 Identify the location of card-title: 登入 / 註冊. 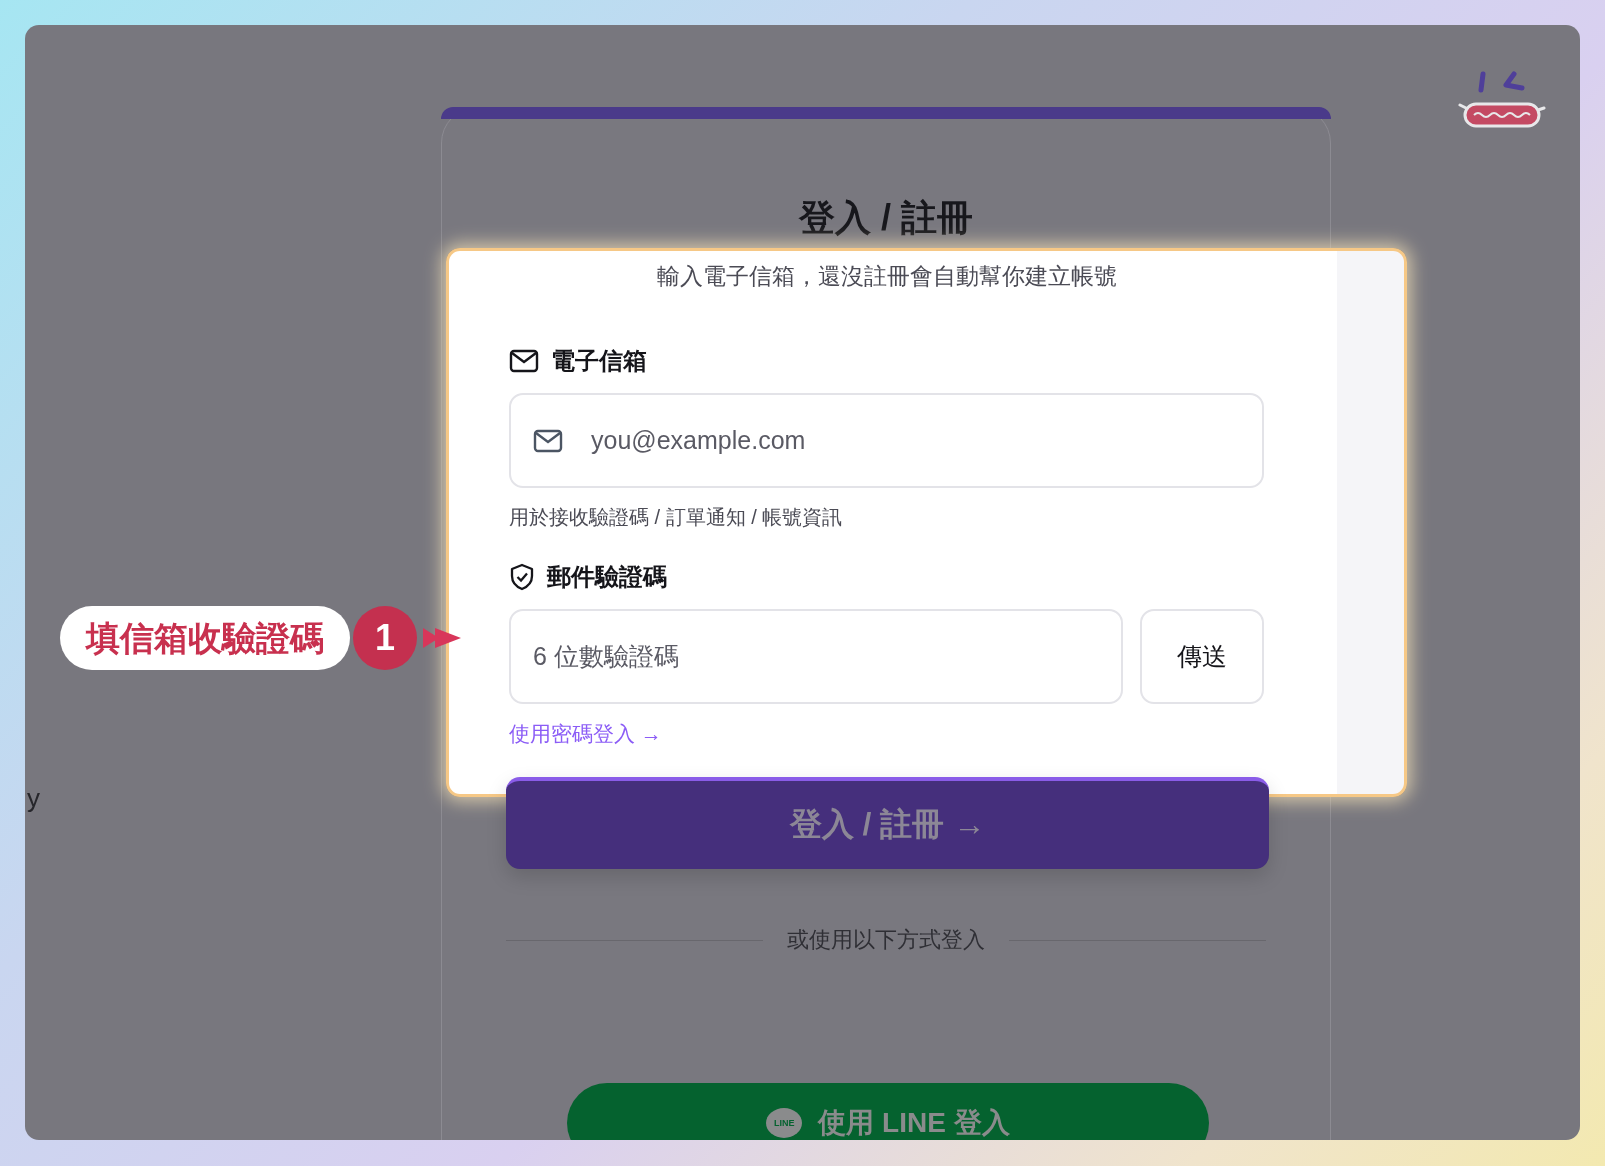
(885, 218).